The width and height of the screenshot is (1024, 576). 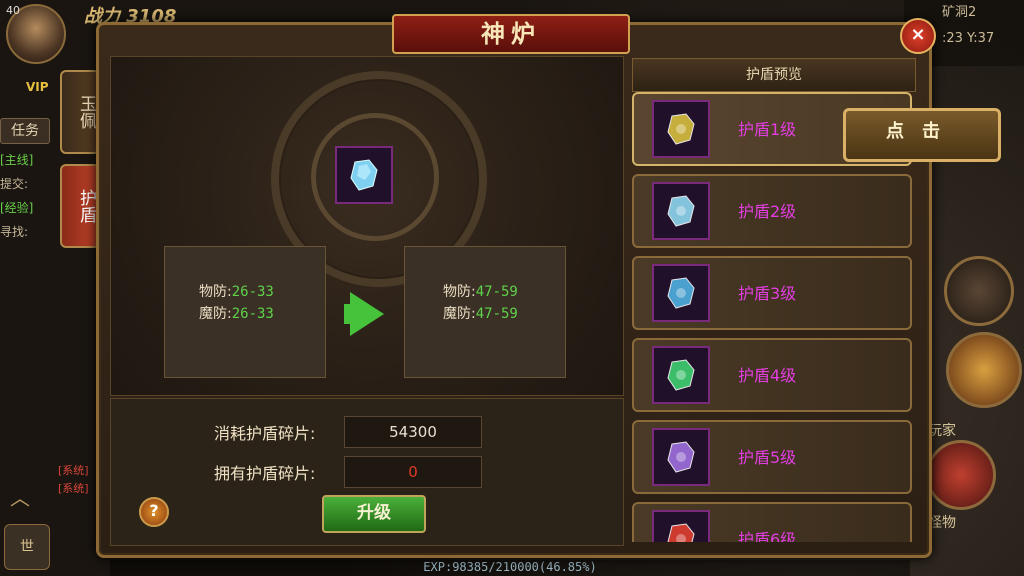 I want to click on shield-level-label: 护盾4级, so click(x=767, y=375).